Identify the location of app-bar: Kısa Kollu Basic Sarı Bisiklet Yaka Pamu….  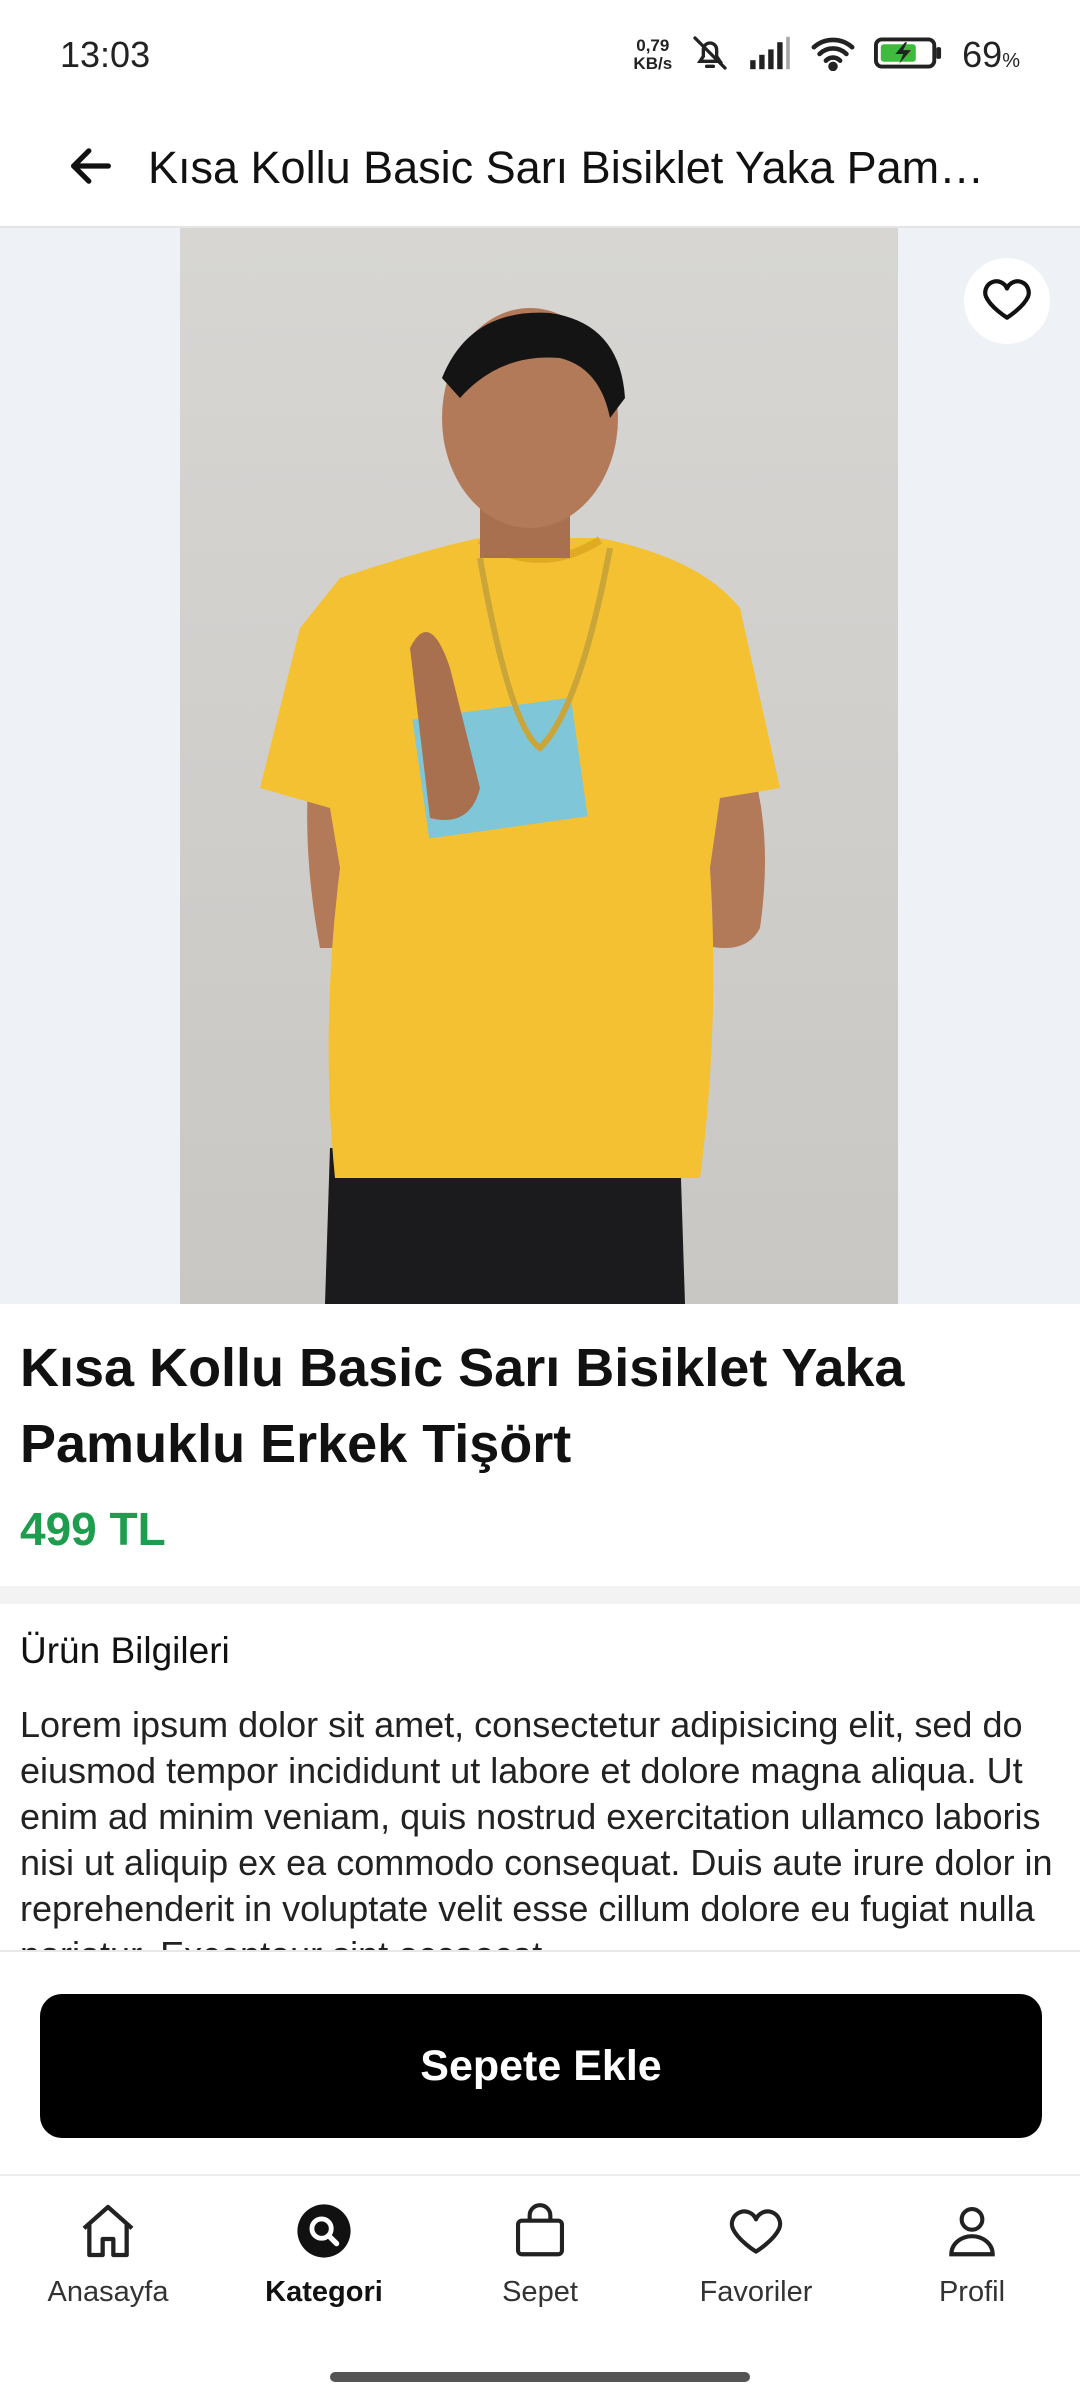
(540, 169).